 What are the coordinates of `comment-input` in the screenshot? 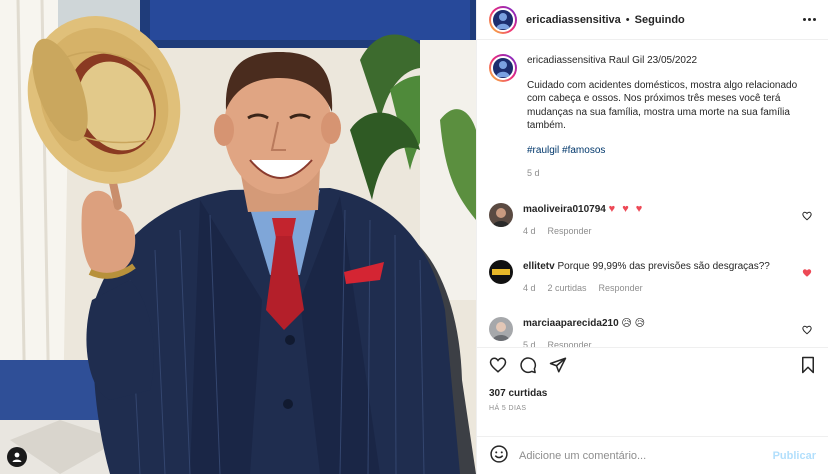 It's located at (646, 455).